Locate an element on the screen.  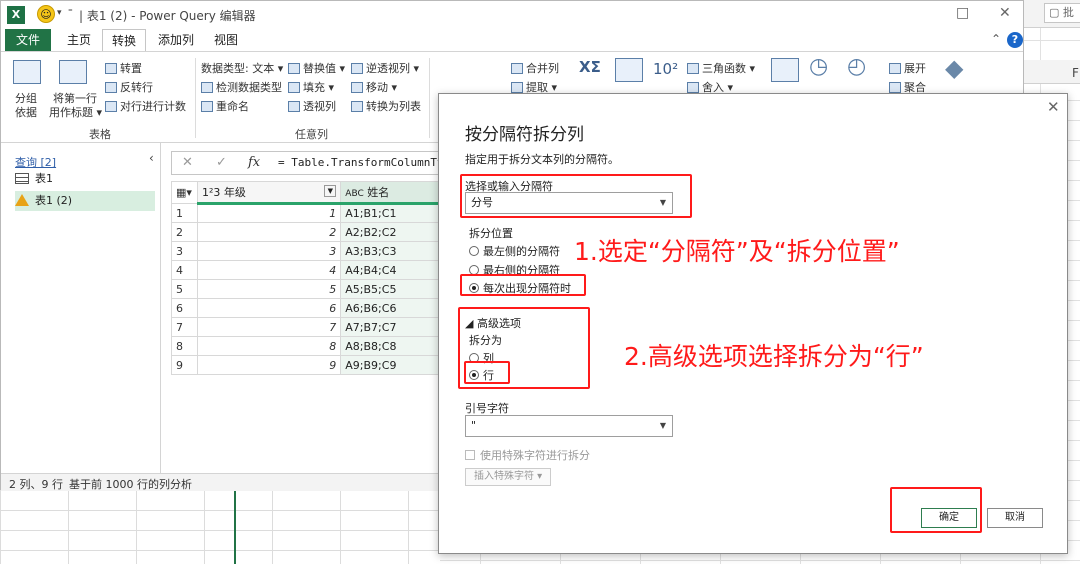
row-number: 8 is located at coordinates (184, 346).